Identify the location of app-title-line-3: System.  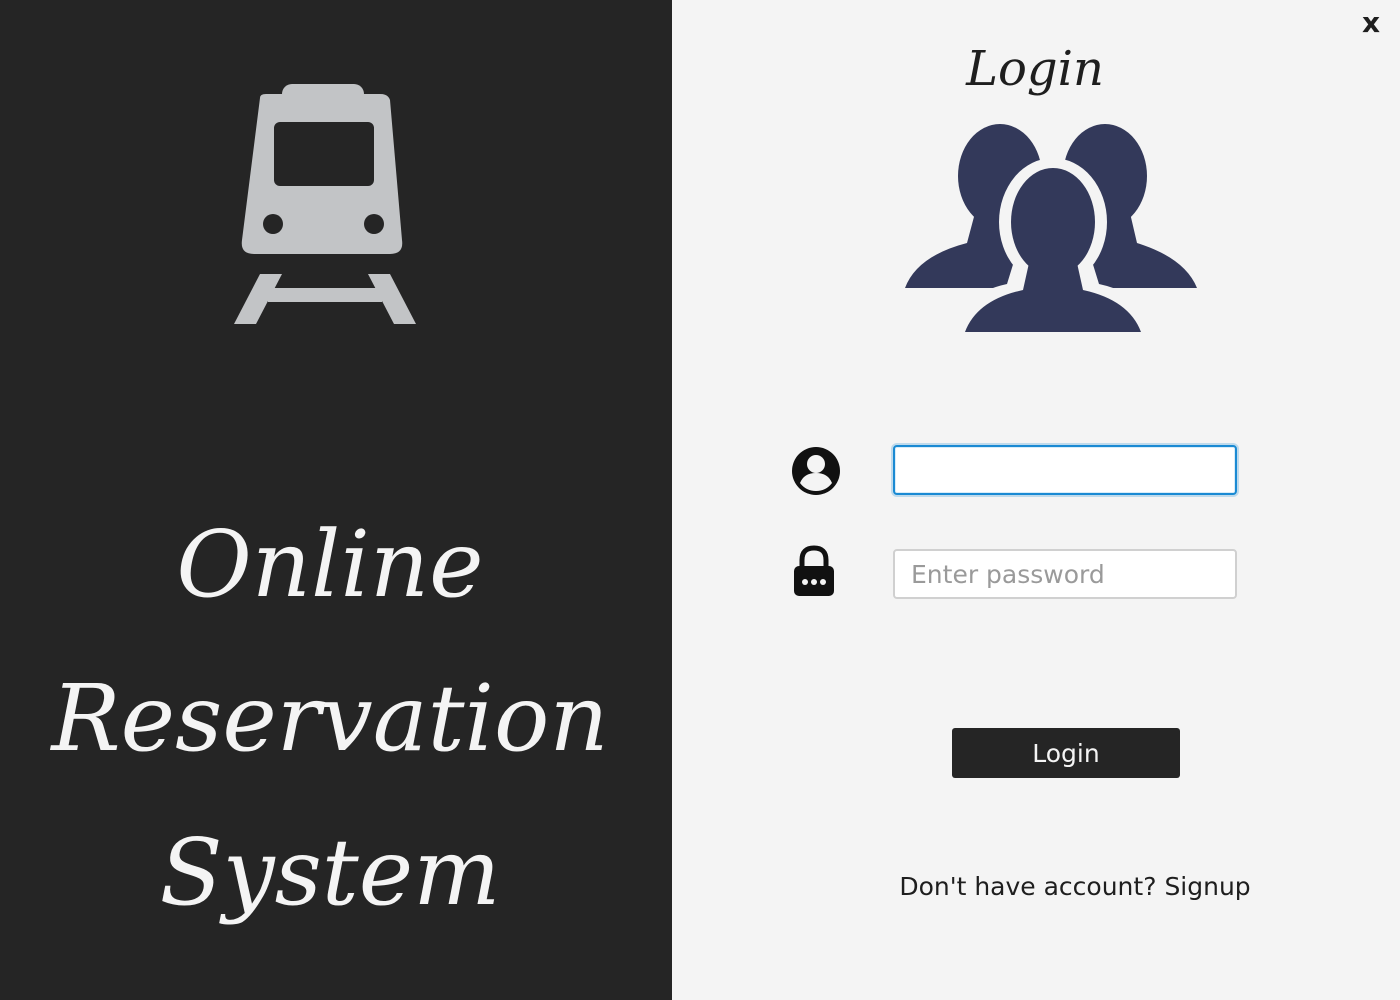
(330, 872).